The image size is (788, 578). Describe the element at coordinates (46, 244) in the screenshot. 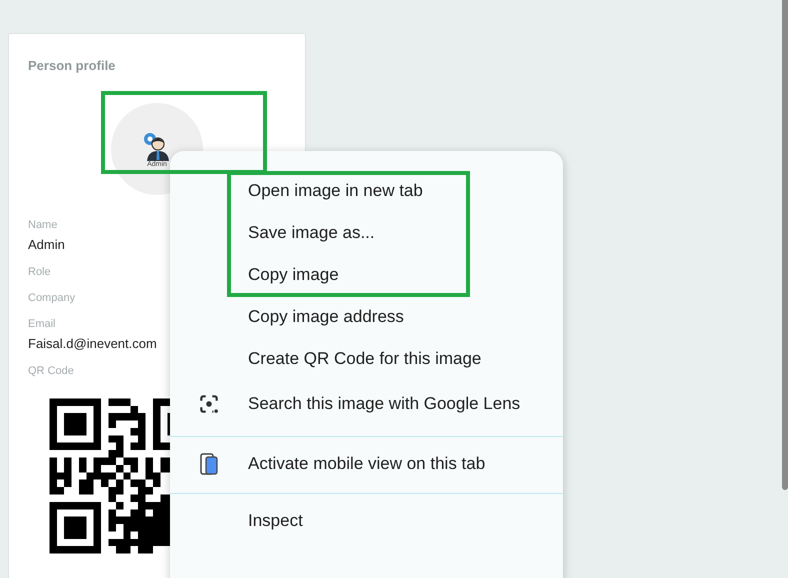

I see `field-value: Admin` at that location.